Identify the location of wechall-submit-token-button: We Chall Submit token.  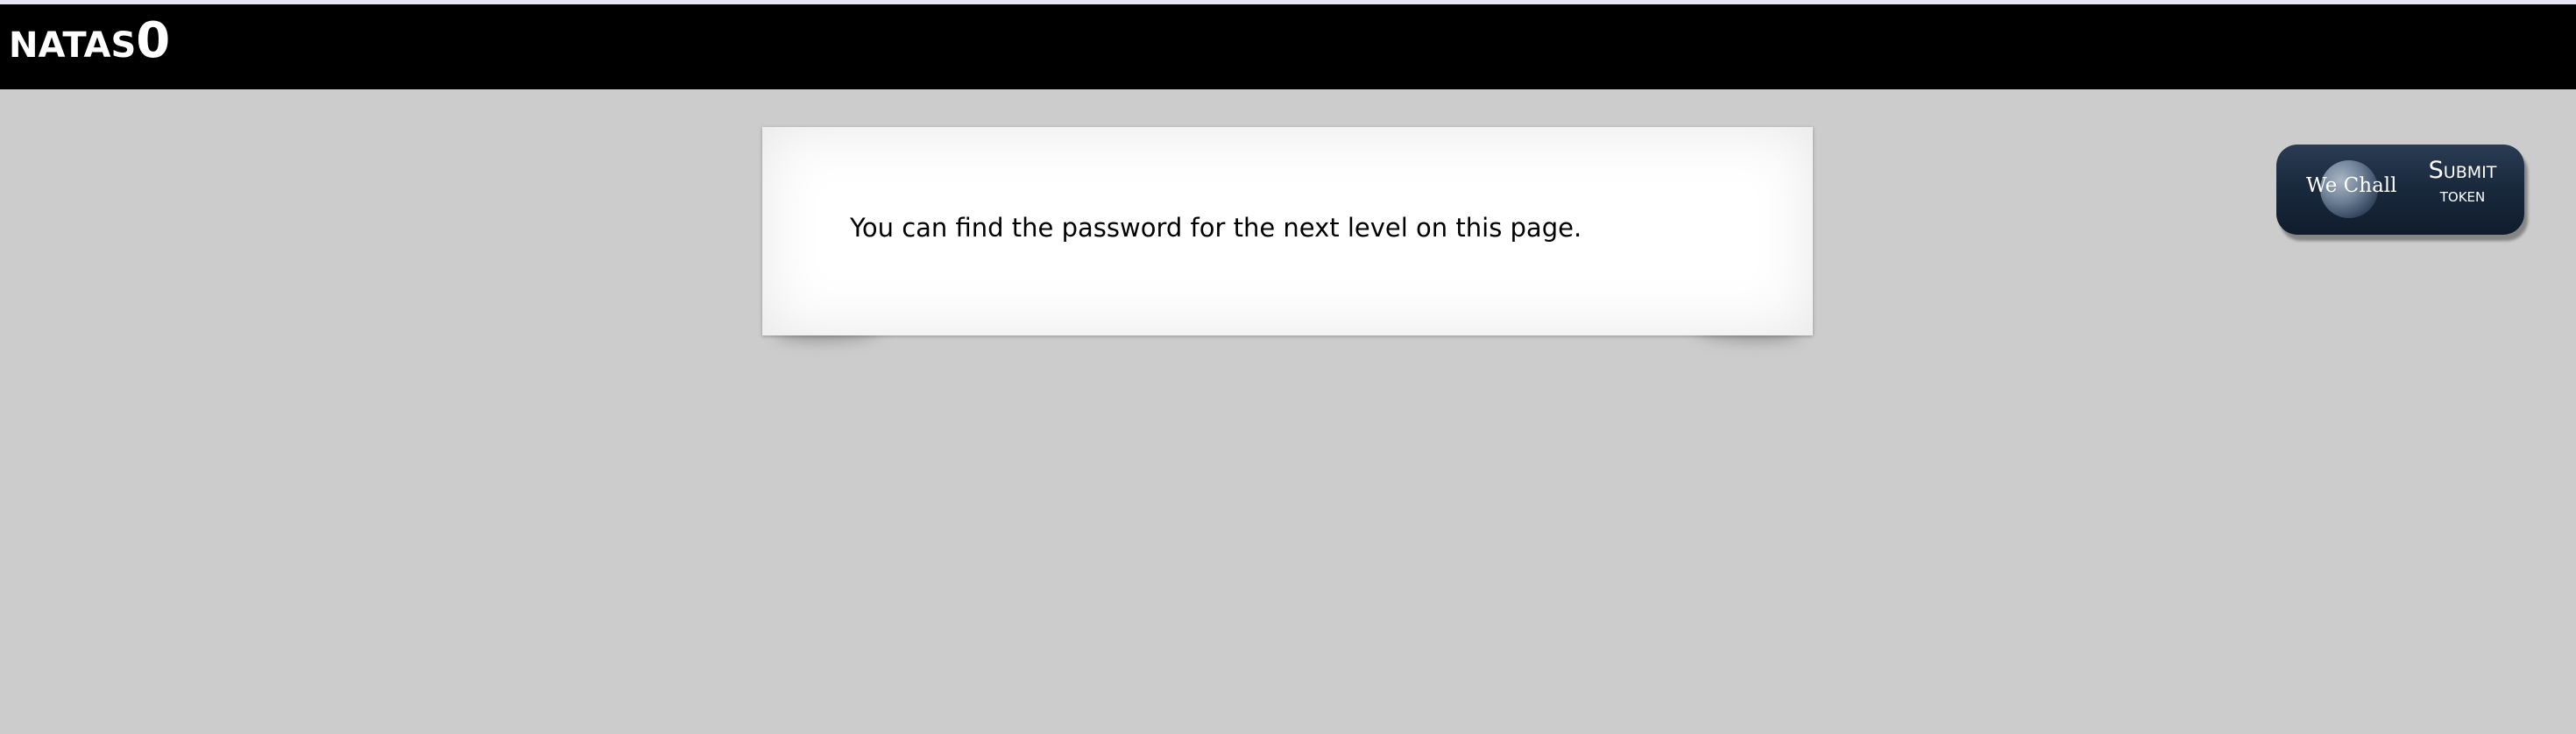
(2400, 190).